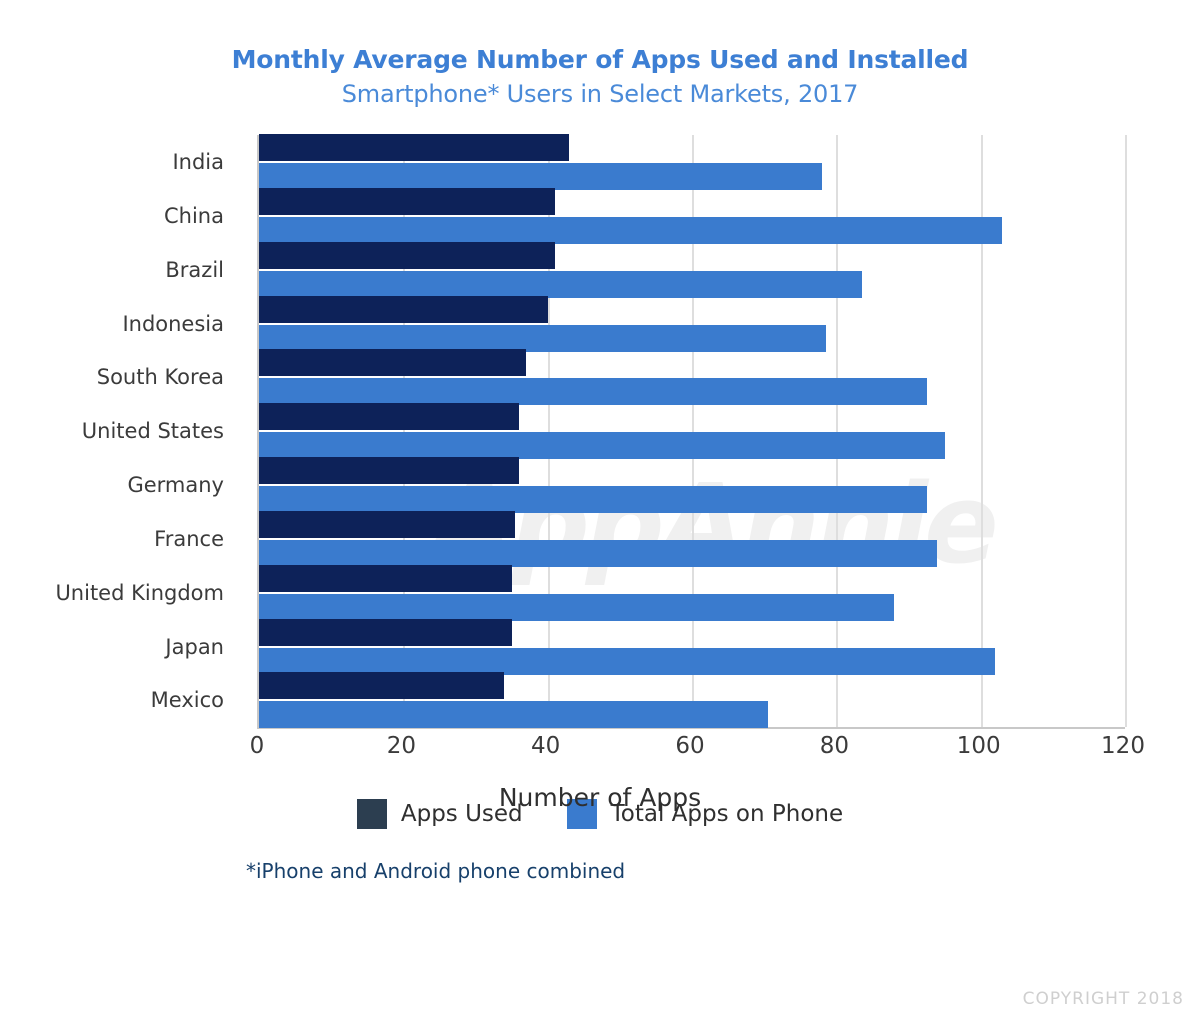  I want to click on bar-china-apps-used, so click(407, 201).